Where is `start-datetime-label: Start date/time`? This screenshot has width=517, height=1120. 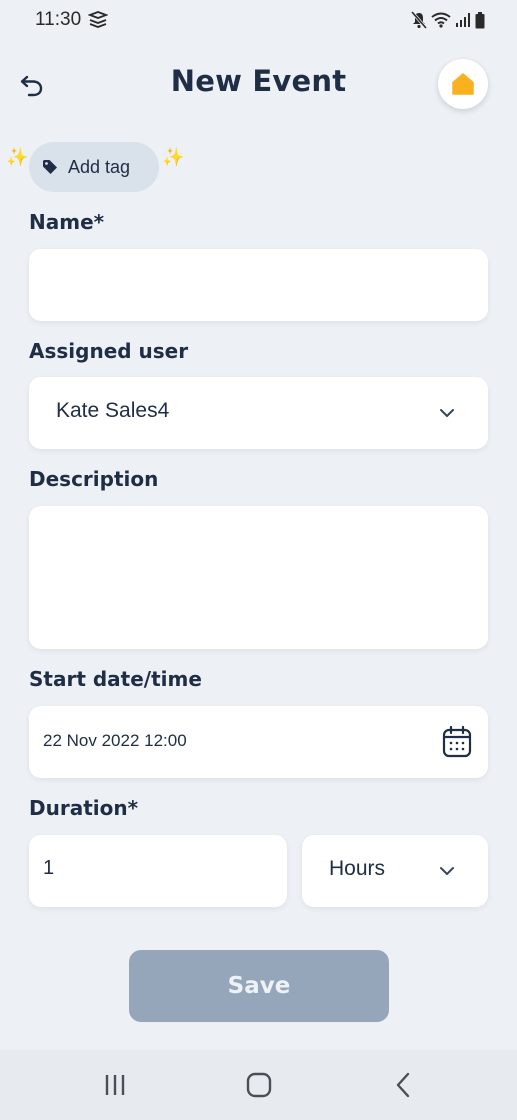
start-datetime-label: Start date/time is located at coordinates (115, 679).